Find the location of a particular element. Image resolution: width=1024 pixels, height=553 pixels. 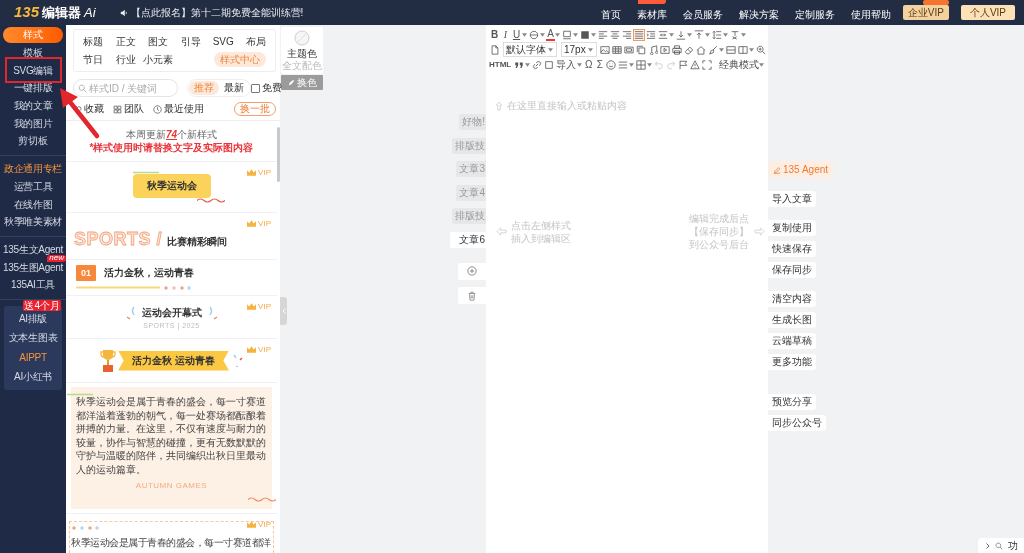

article-tab: 文章6 is located at coordinates (468, 239).